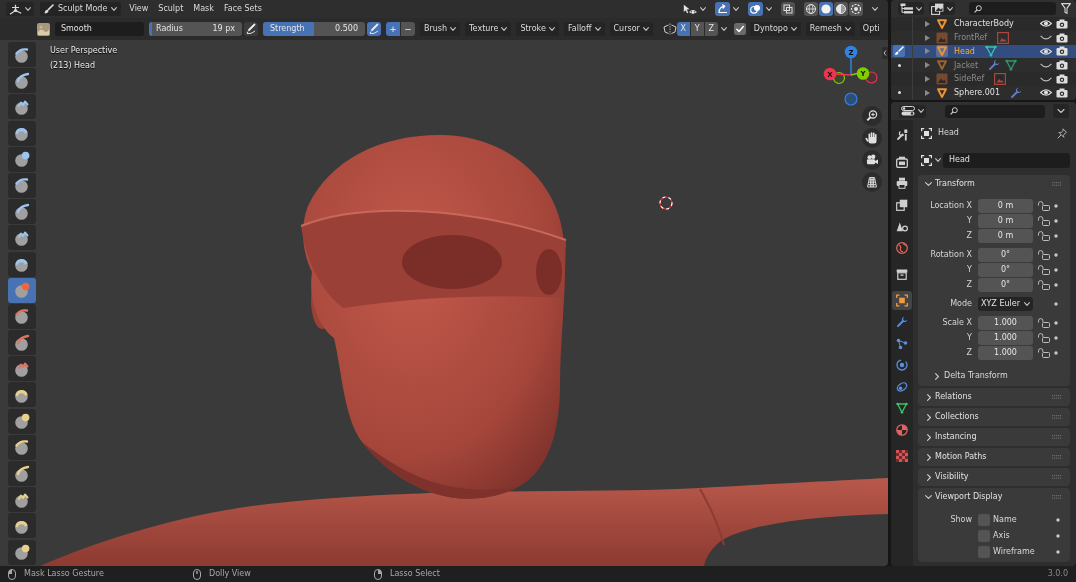 The width and height of the screenshot is (1076, 582). Describe the element at coordinates (908, 111) in the screenshot. I see `toggle-switches-icon` at that location.